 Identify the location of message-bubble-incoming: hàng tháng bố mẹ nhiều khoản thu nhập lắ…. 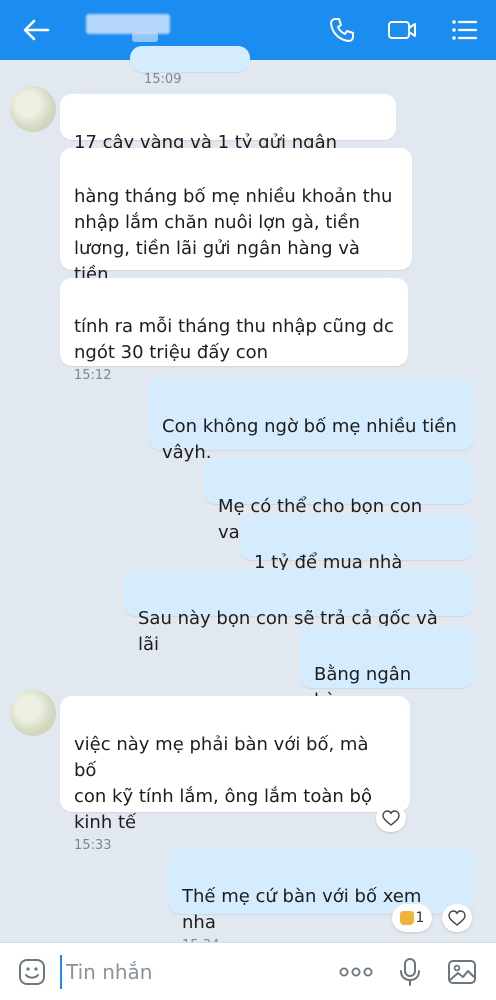
(236, 229).